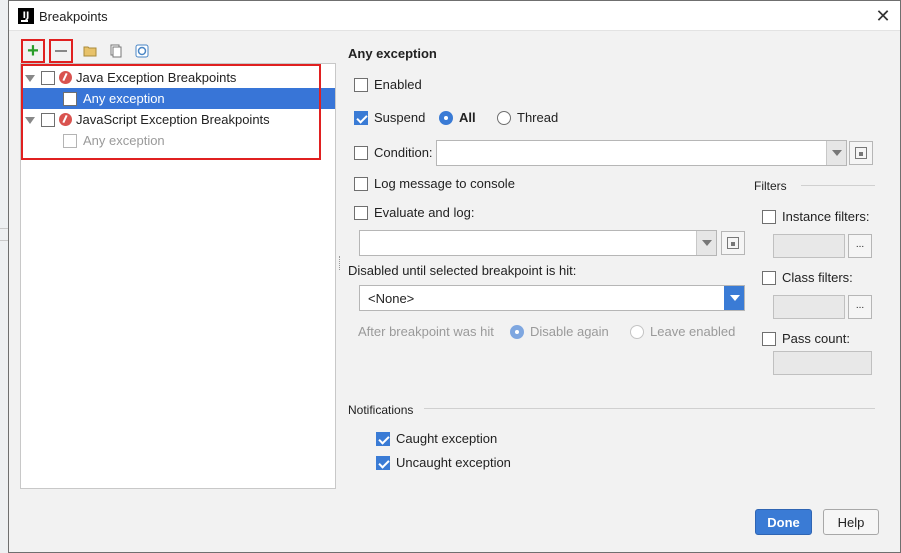  Describe the element at coordinates (391, 298) in the screenshot. I see `selected-breakpoint-value: <None>` at that location.